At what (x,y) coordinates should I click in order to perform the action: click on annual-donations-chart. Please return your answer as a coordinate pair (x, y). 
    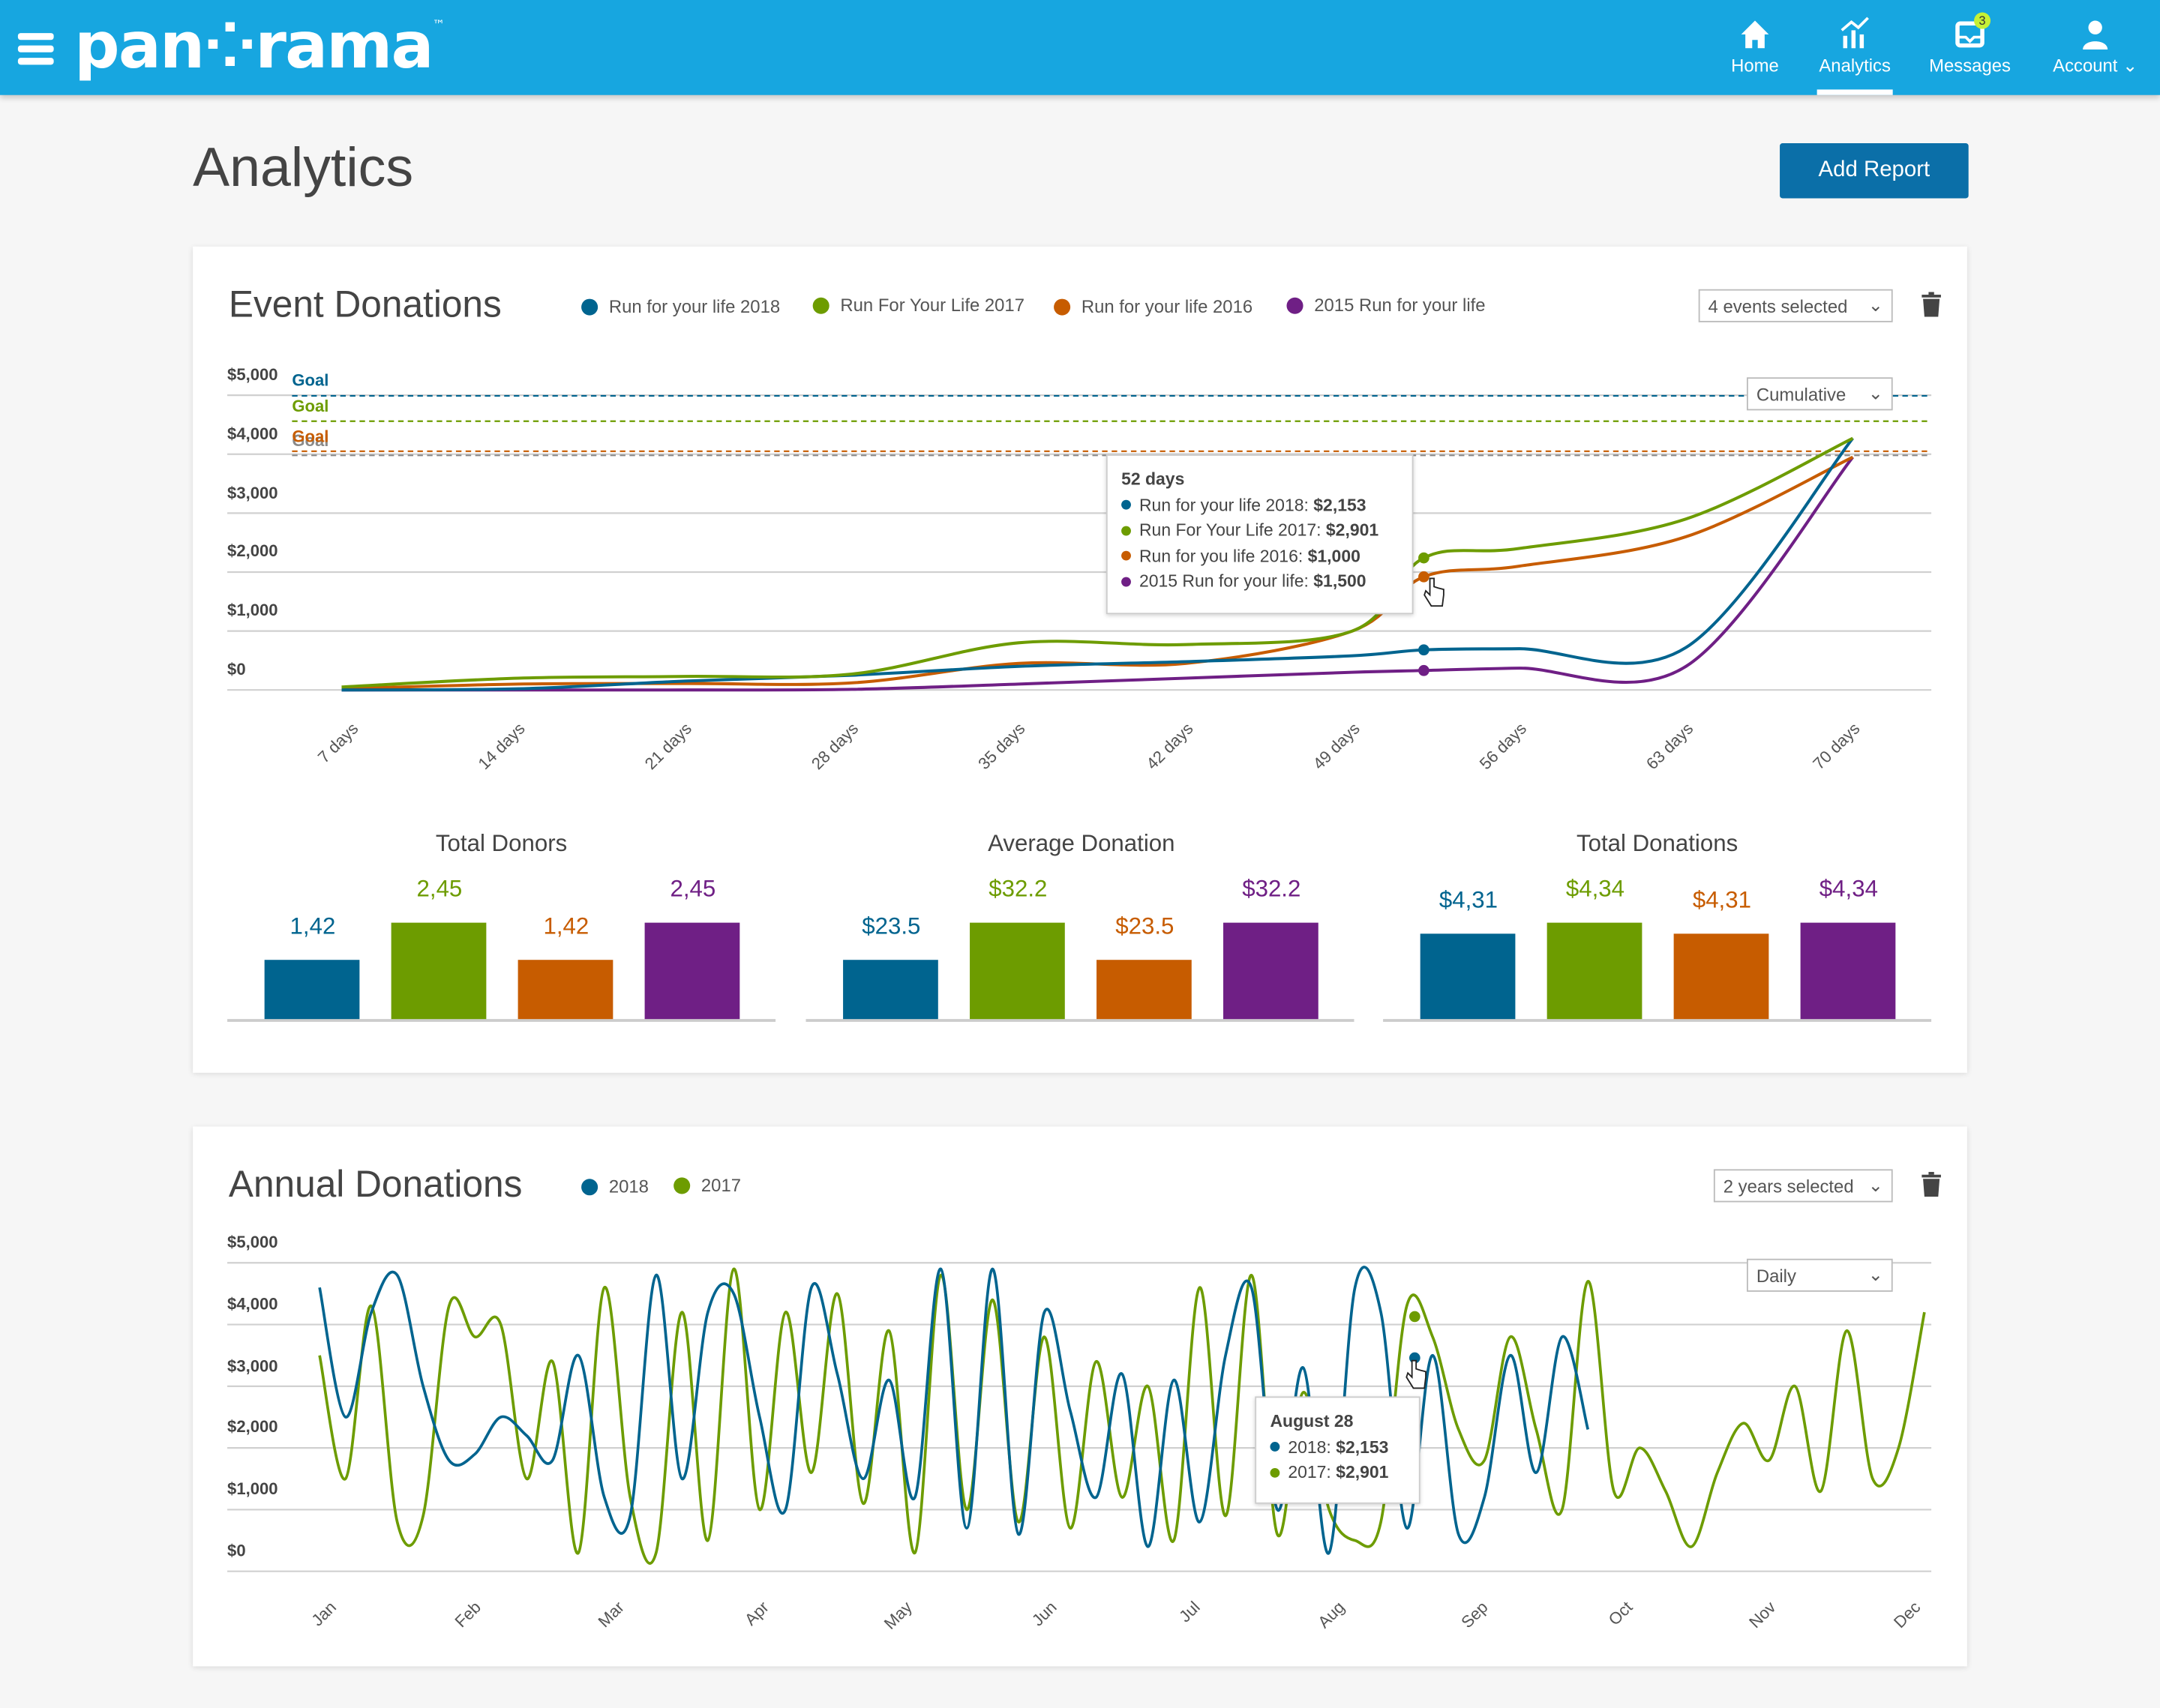
    Looking at the image, I should click on (1079, 1417).